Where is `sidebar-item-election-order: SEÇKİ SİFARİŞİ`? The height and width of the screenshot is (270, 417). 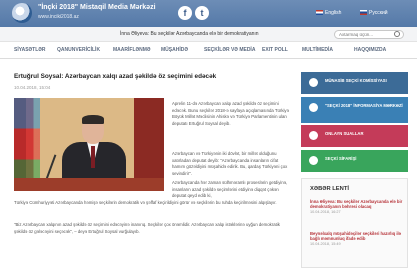
sidebar-item-election-order: SEÇKİ SİFARİŞİ is located at coordinates (354, 161).